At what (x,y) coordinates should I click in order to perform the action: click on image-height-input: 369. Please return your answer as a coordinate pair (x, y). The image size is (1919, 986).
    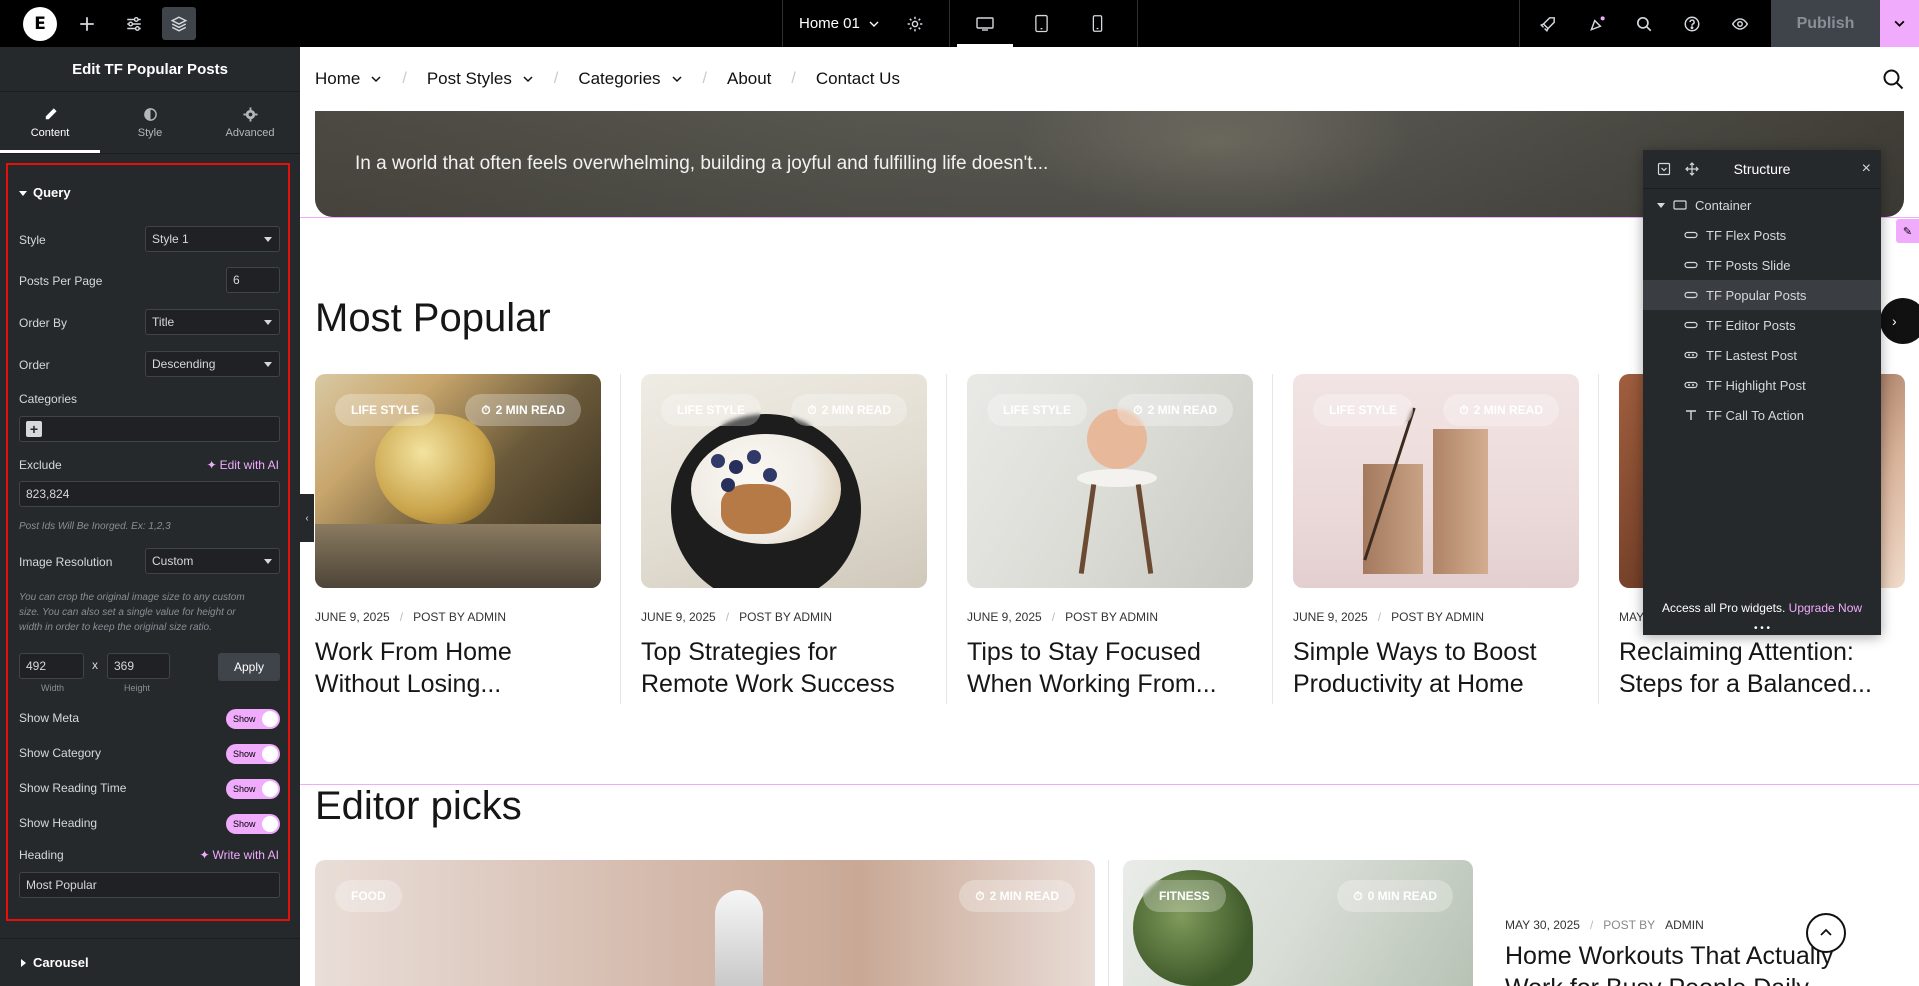
    Looking at the image, I should click on (138, 666).